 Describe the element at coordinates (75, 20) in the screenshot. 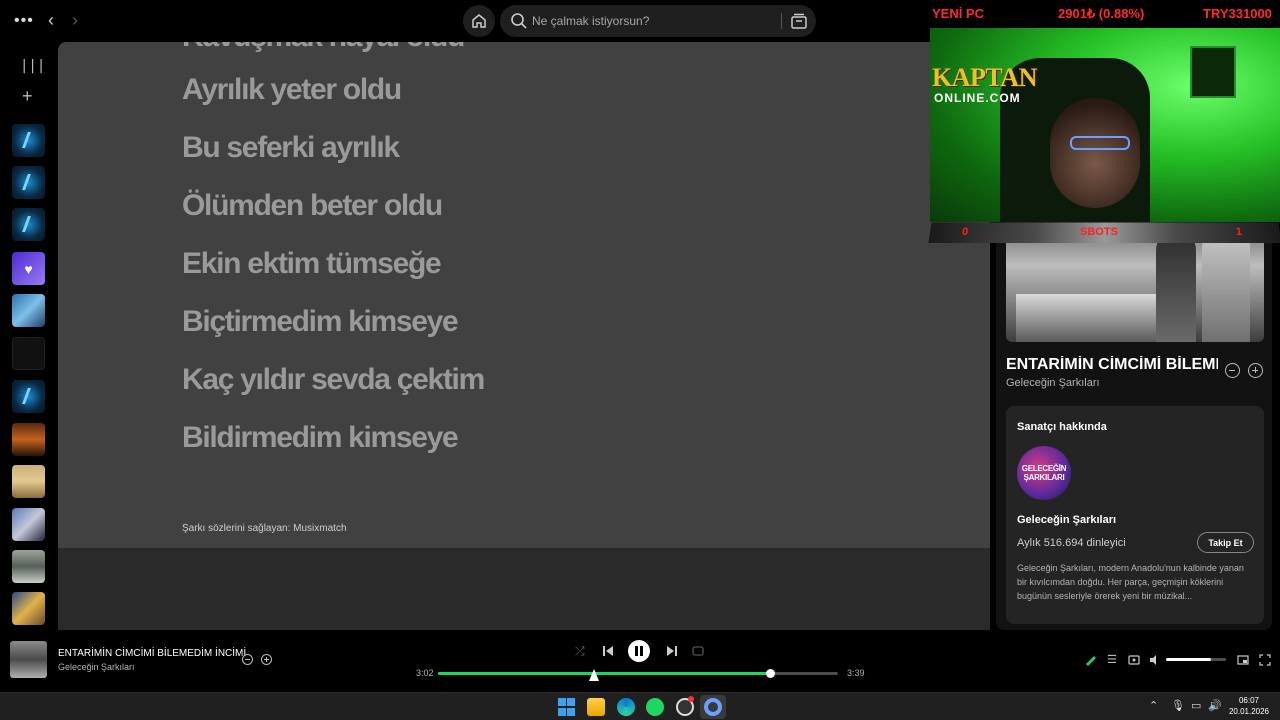

I see `chevron-right-icon: ›` at that location.